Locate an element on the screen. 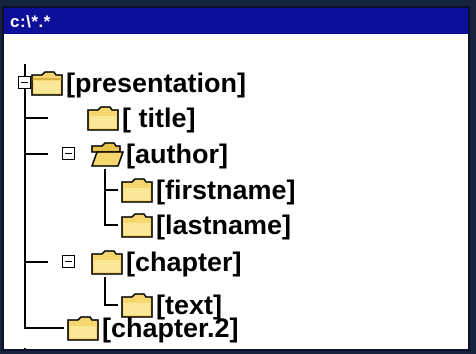 This screenshot has height=354, width=476. tree-node-presentation: [presentation] is located at coordinates (138, 83).